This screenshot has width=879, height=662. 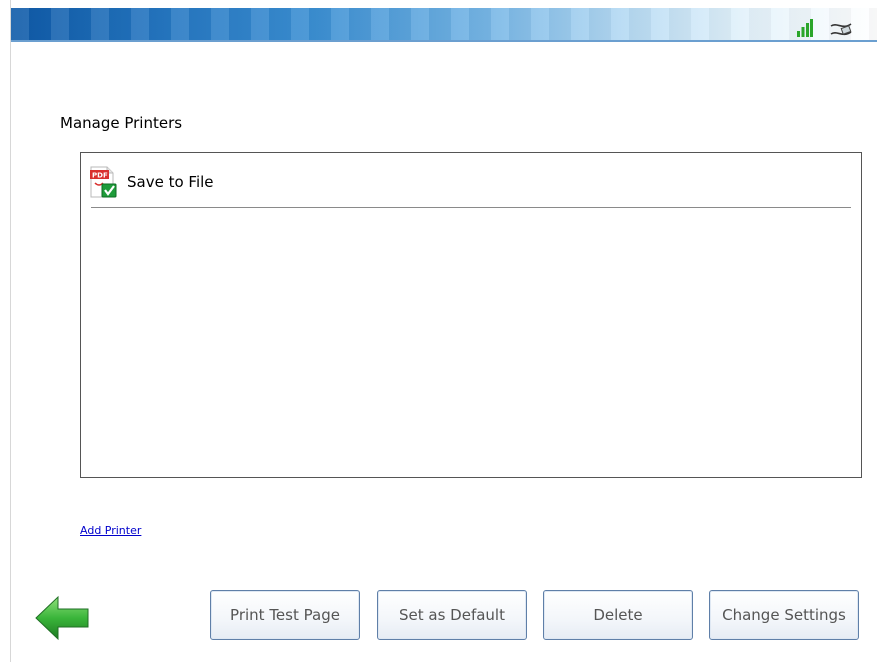 What do you see at coordinates (103, 182) in the screenshot?
I see `pdf-printer-default-icon: PDF` at bounding box center [103, 182].